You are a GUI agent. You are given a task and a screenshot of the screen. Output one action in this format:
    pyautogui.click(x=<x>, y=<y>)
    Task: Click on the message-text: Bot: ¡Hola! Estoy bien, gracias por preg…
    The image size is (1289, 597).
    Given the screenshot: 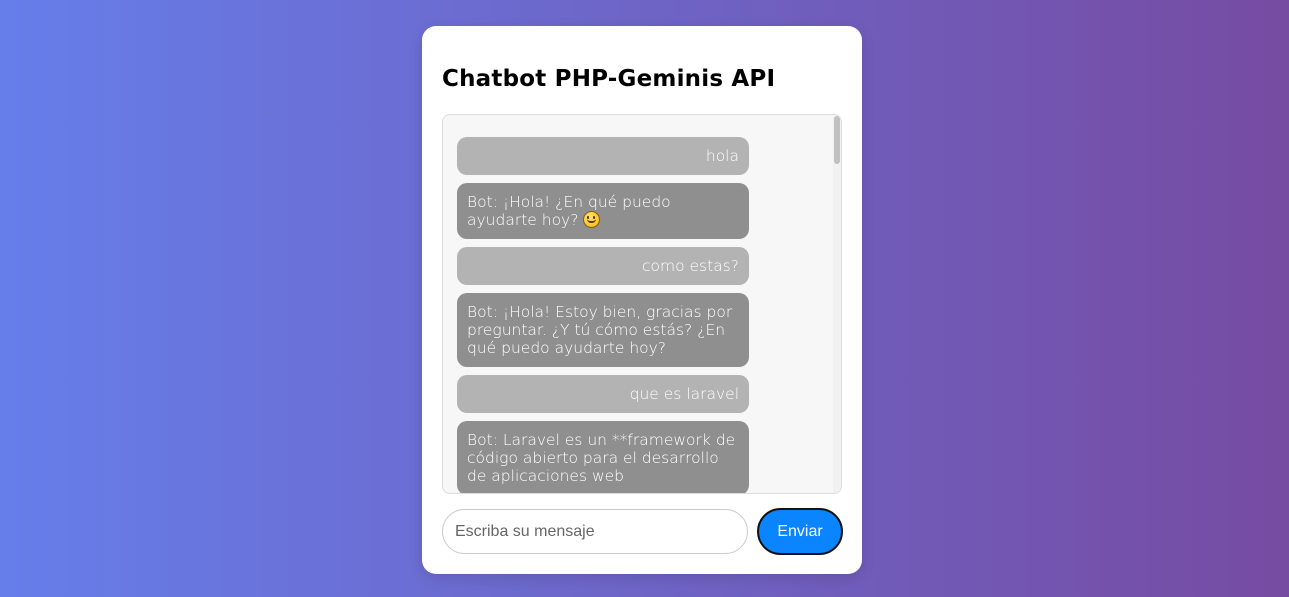 What is the action you would take?
    pyautogui.click(x=600, y=330)
    